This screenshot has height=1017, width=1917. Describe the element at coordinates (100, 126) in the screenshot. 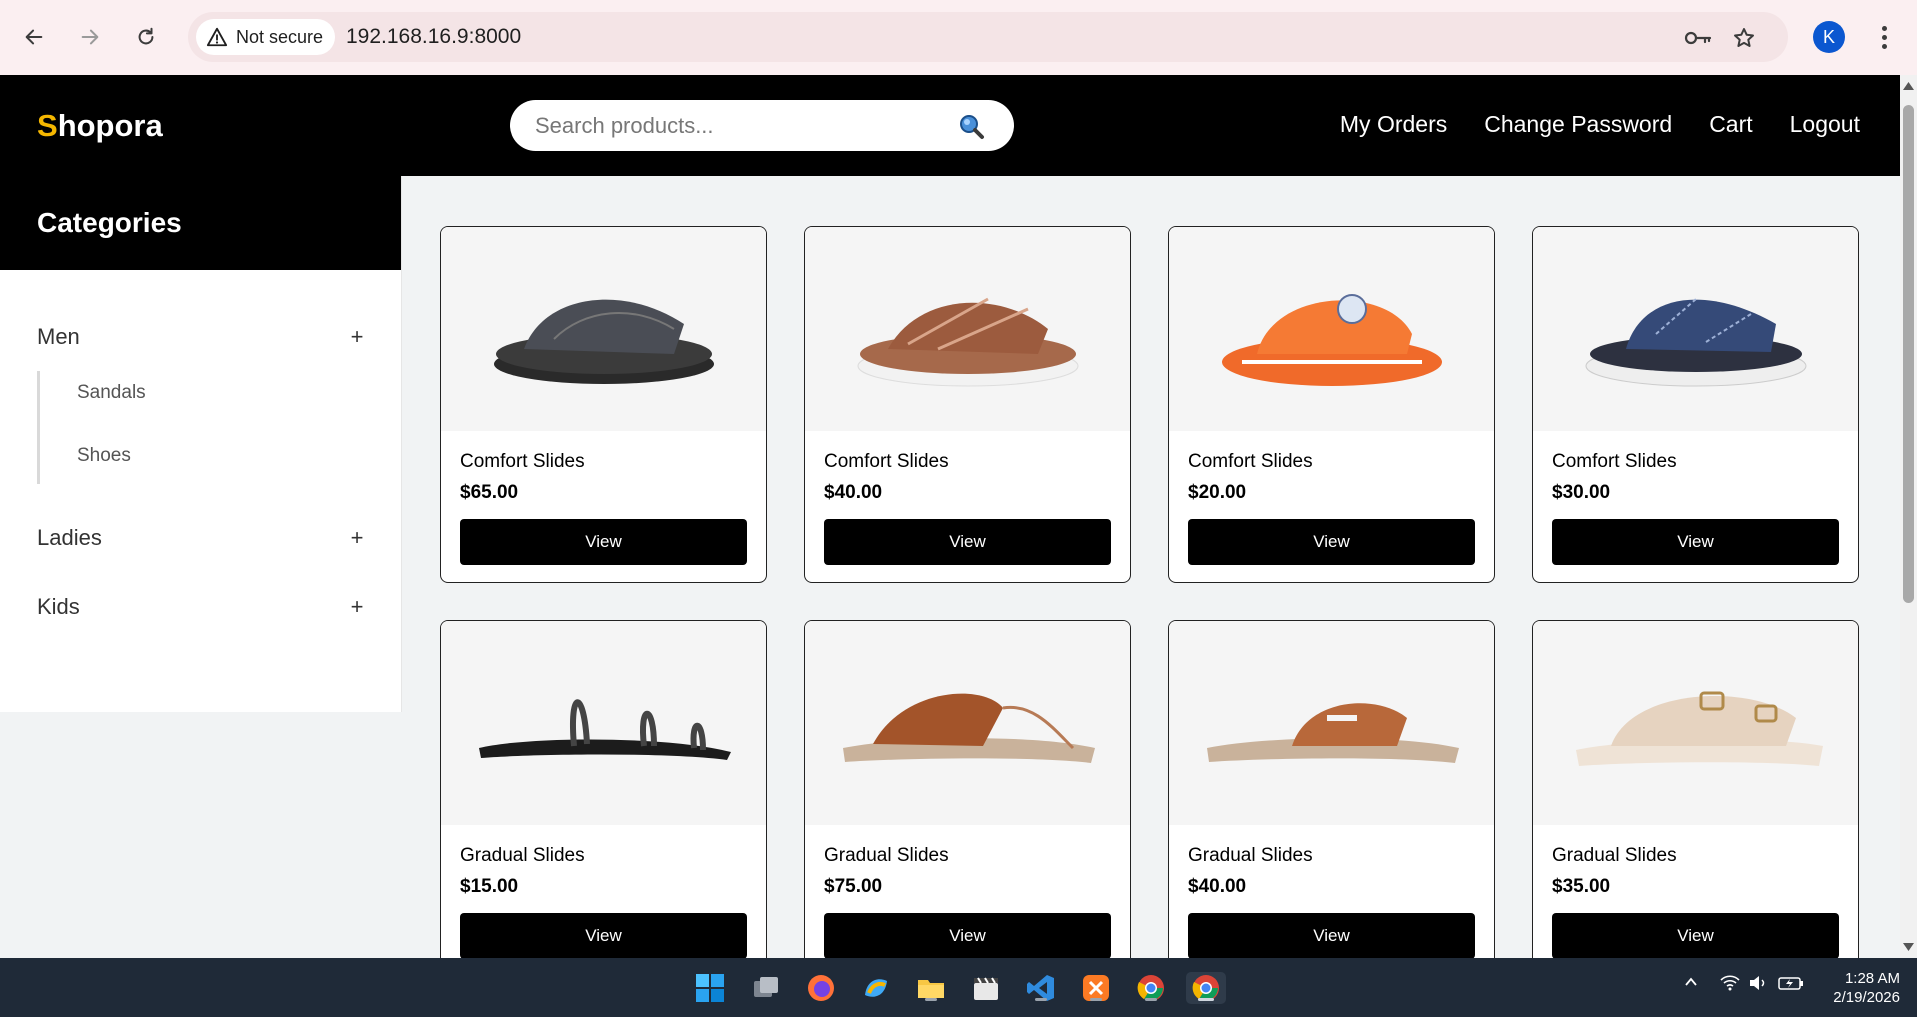

I see `site-logo: Shopora` at that location.